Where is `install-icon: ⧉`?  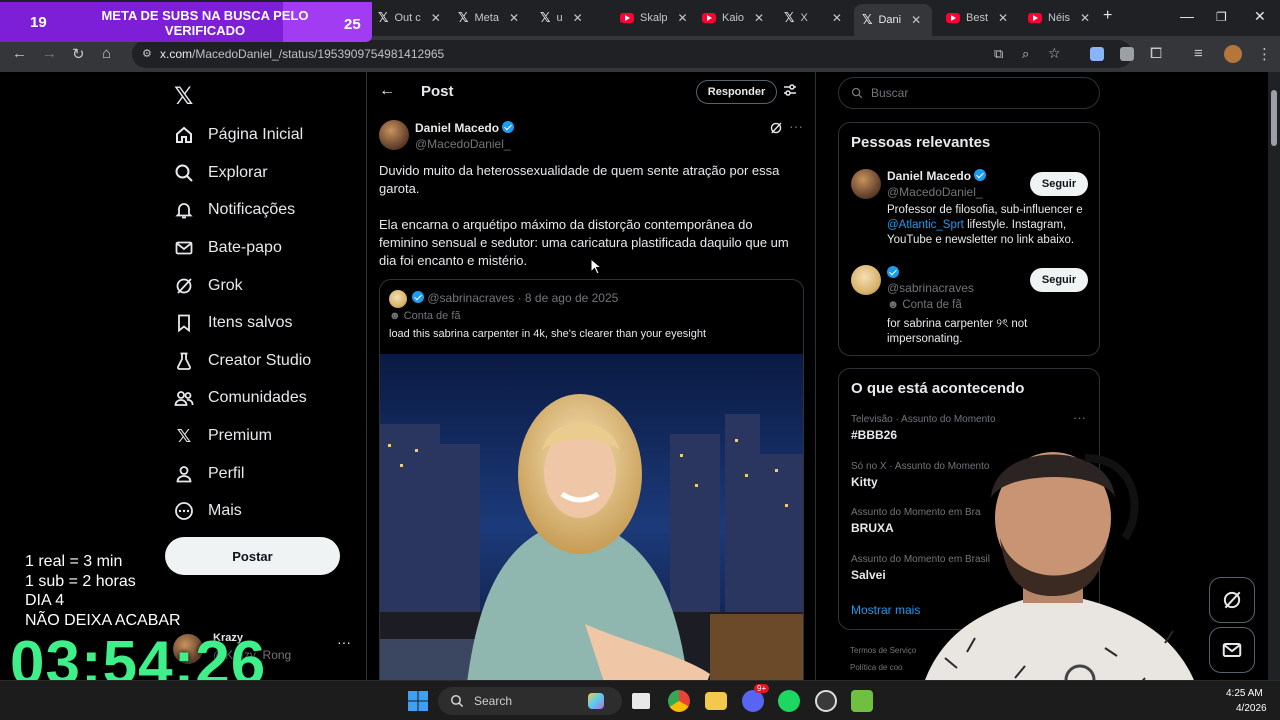 install-icon: ⧉ is located at coordinates (998, 54).